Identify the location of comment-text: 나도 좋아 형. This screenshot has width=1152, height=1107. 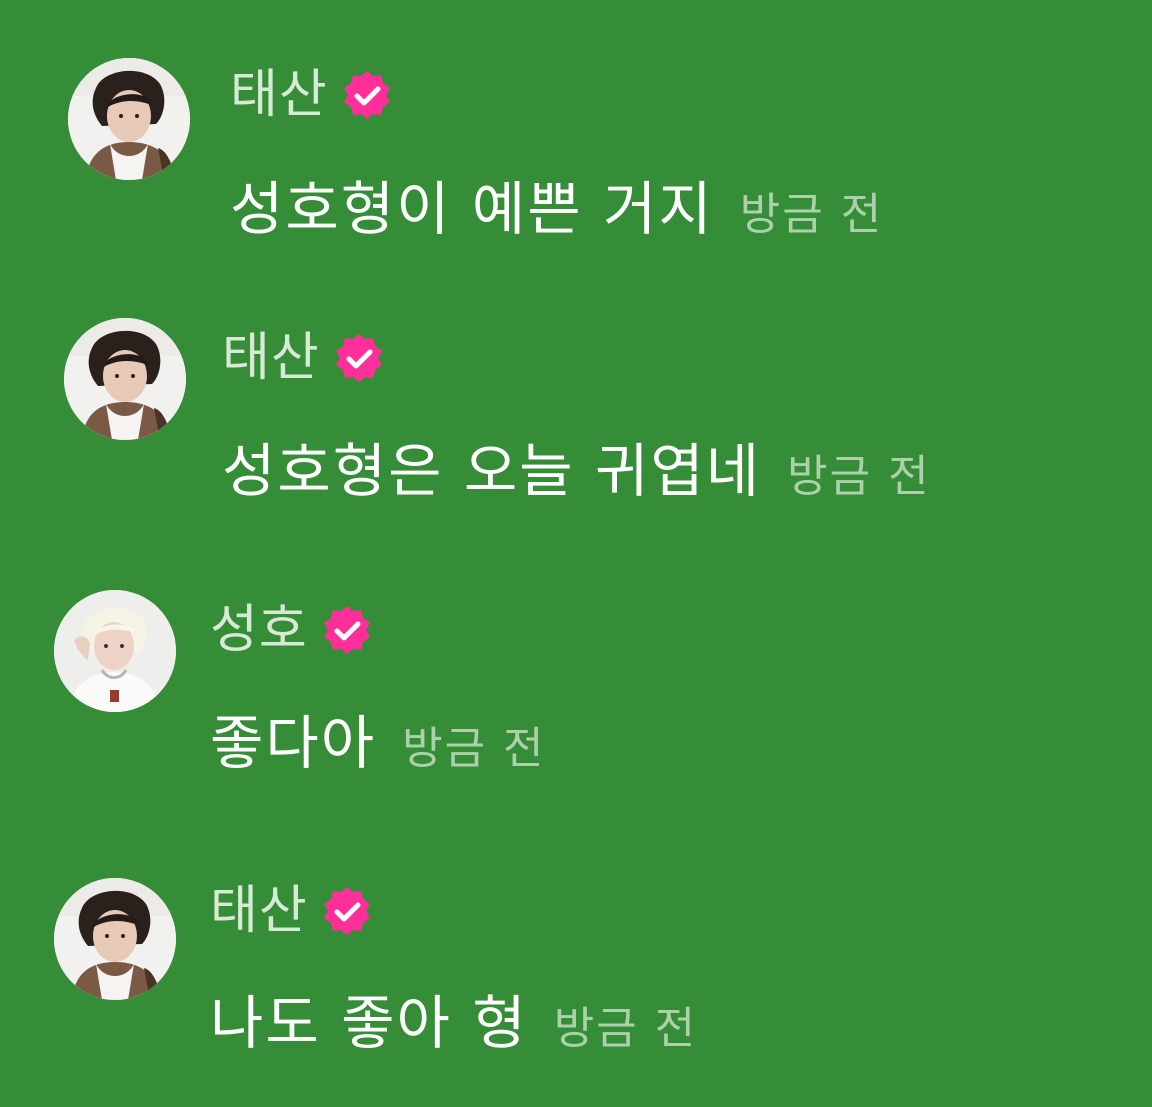
(369, 1023).